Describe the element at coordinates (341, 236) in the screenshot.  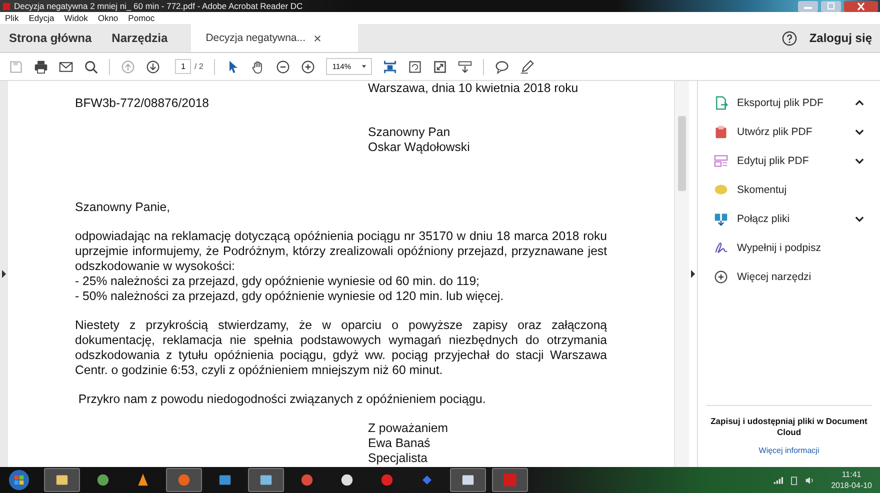
I see `text-line: odpowiadając na reklamację dotyczącą opóźnienia pociągu nr 35170 w dniu 18 marca 2018 roku` at that location.